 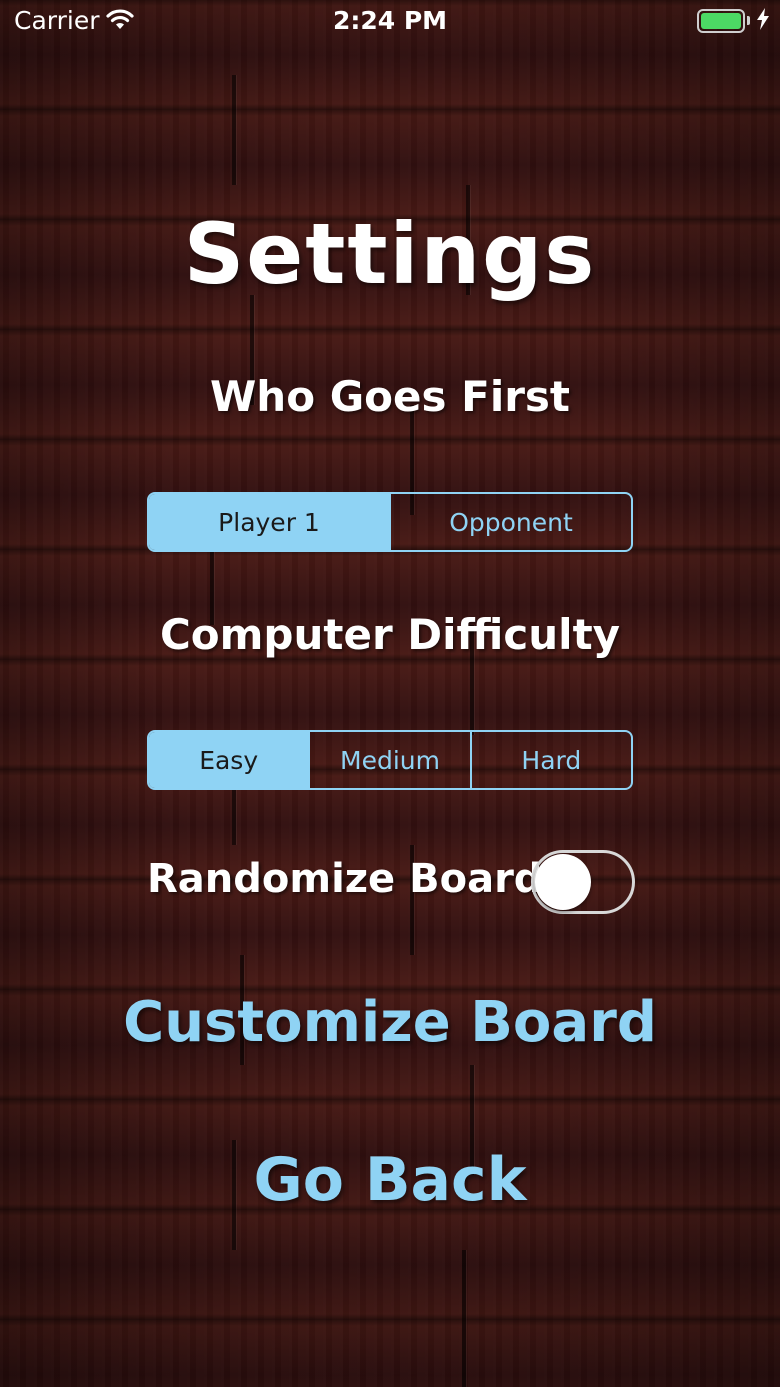 What do you see at coordinates (390, 634) in the screenshot?
I see `computer-difficulty-heading: Computer Difficulty` at bounding box center [390, 634].